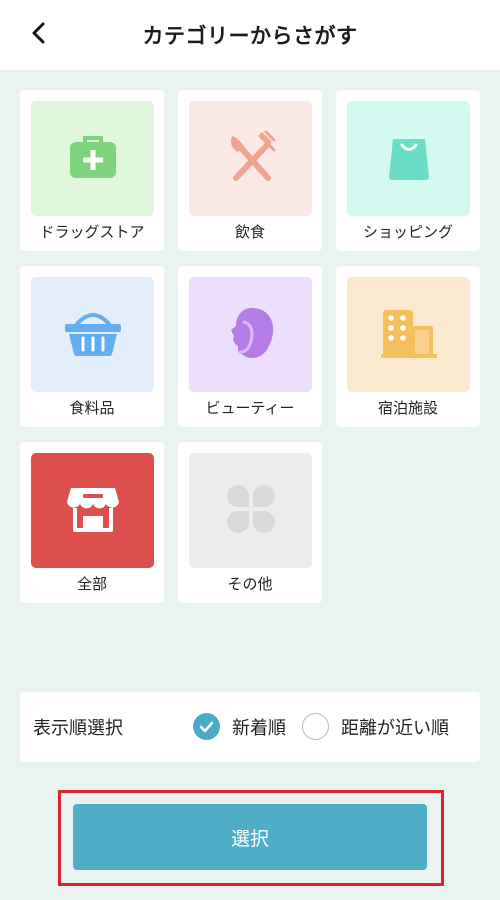 Image resolution: width=500 pixels, height=900 pixels. I want to click on page-title: カテゴリーからさがす, so click(250, 36).